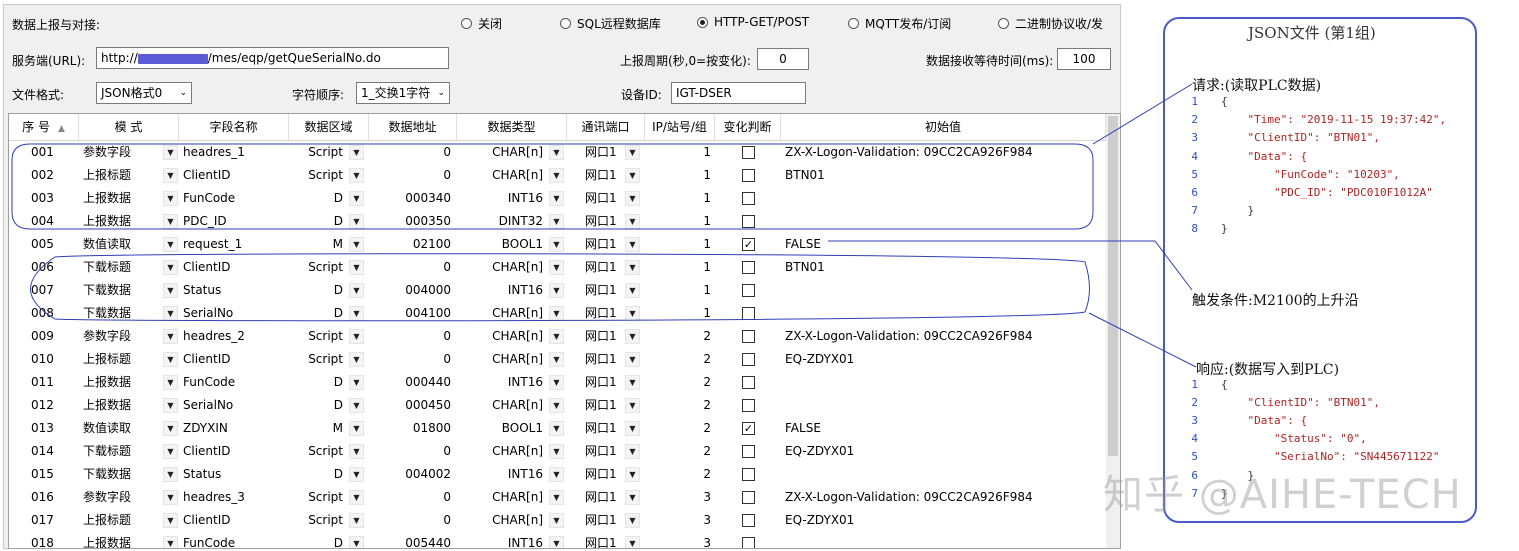 The height and width of the screenshot is (551, 1519). I want to click on connector-trigger, so click(1010, 265).